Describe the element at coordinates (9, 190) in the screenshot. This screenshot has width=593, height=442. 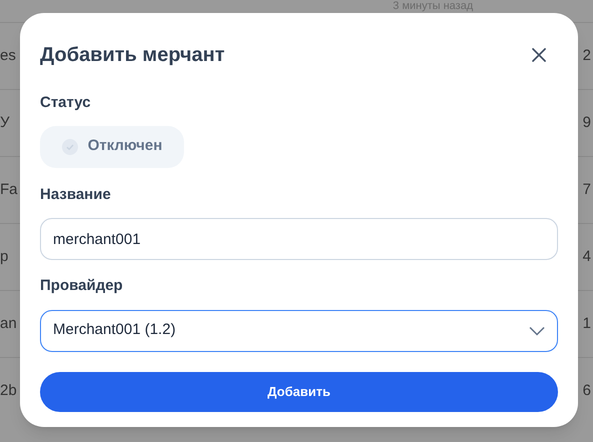
I see `table-cell-text: Fa` at that location.